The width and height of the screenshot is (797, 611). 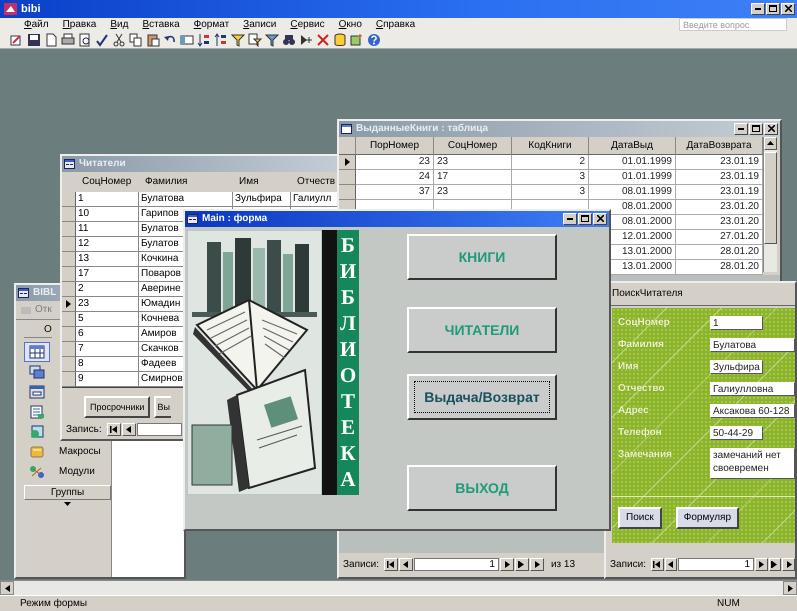 What do you see at coordinates (136, 39) in the screenshot?
I see `copy-icon` at bounding box center [136, 39].